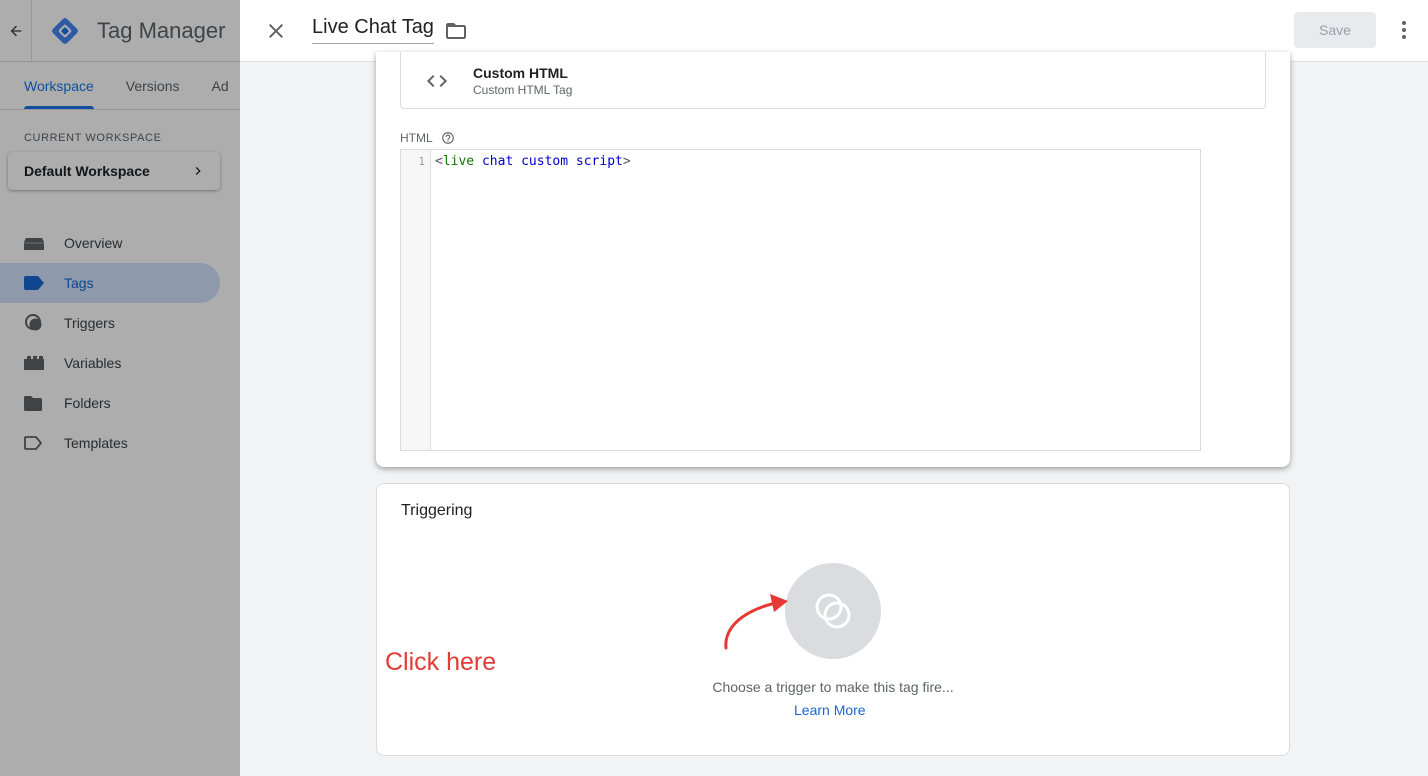 This screenshot has height=776, width=1428. I want to click on help-icon, so click(448, 138).